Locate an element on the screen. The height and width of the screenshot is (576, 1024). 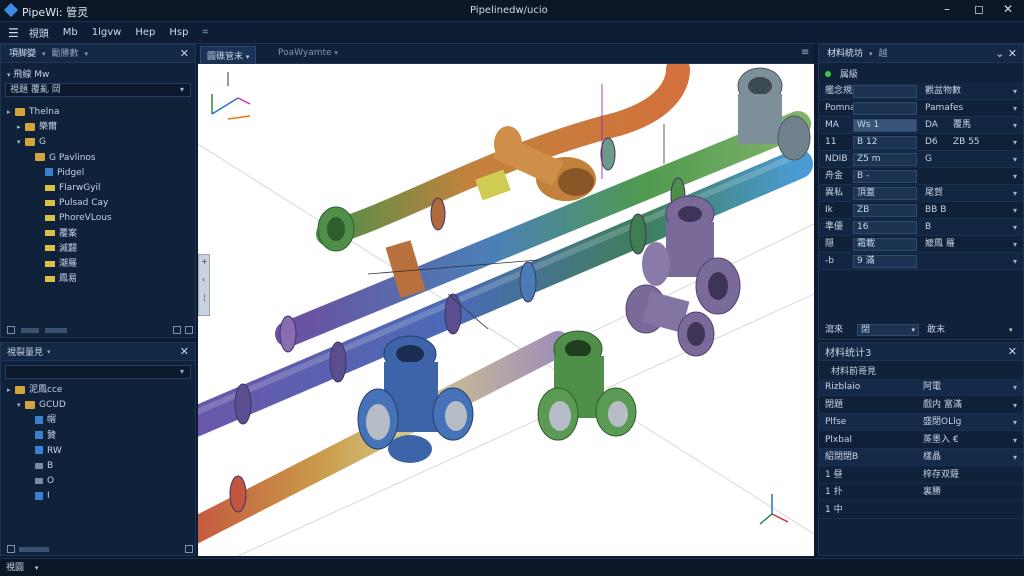
close-stats-icon: ✕ is located at coordinates (1012, 351).